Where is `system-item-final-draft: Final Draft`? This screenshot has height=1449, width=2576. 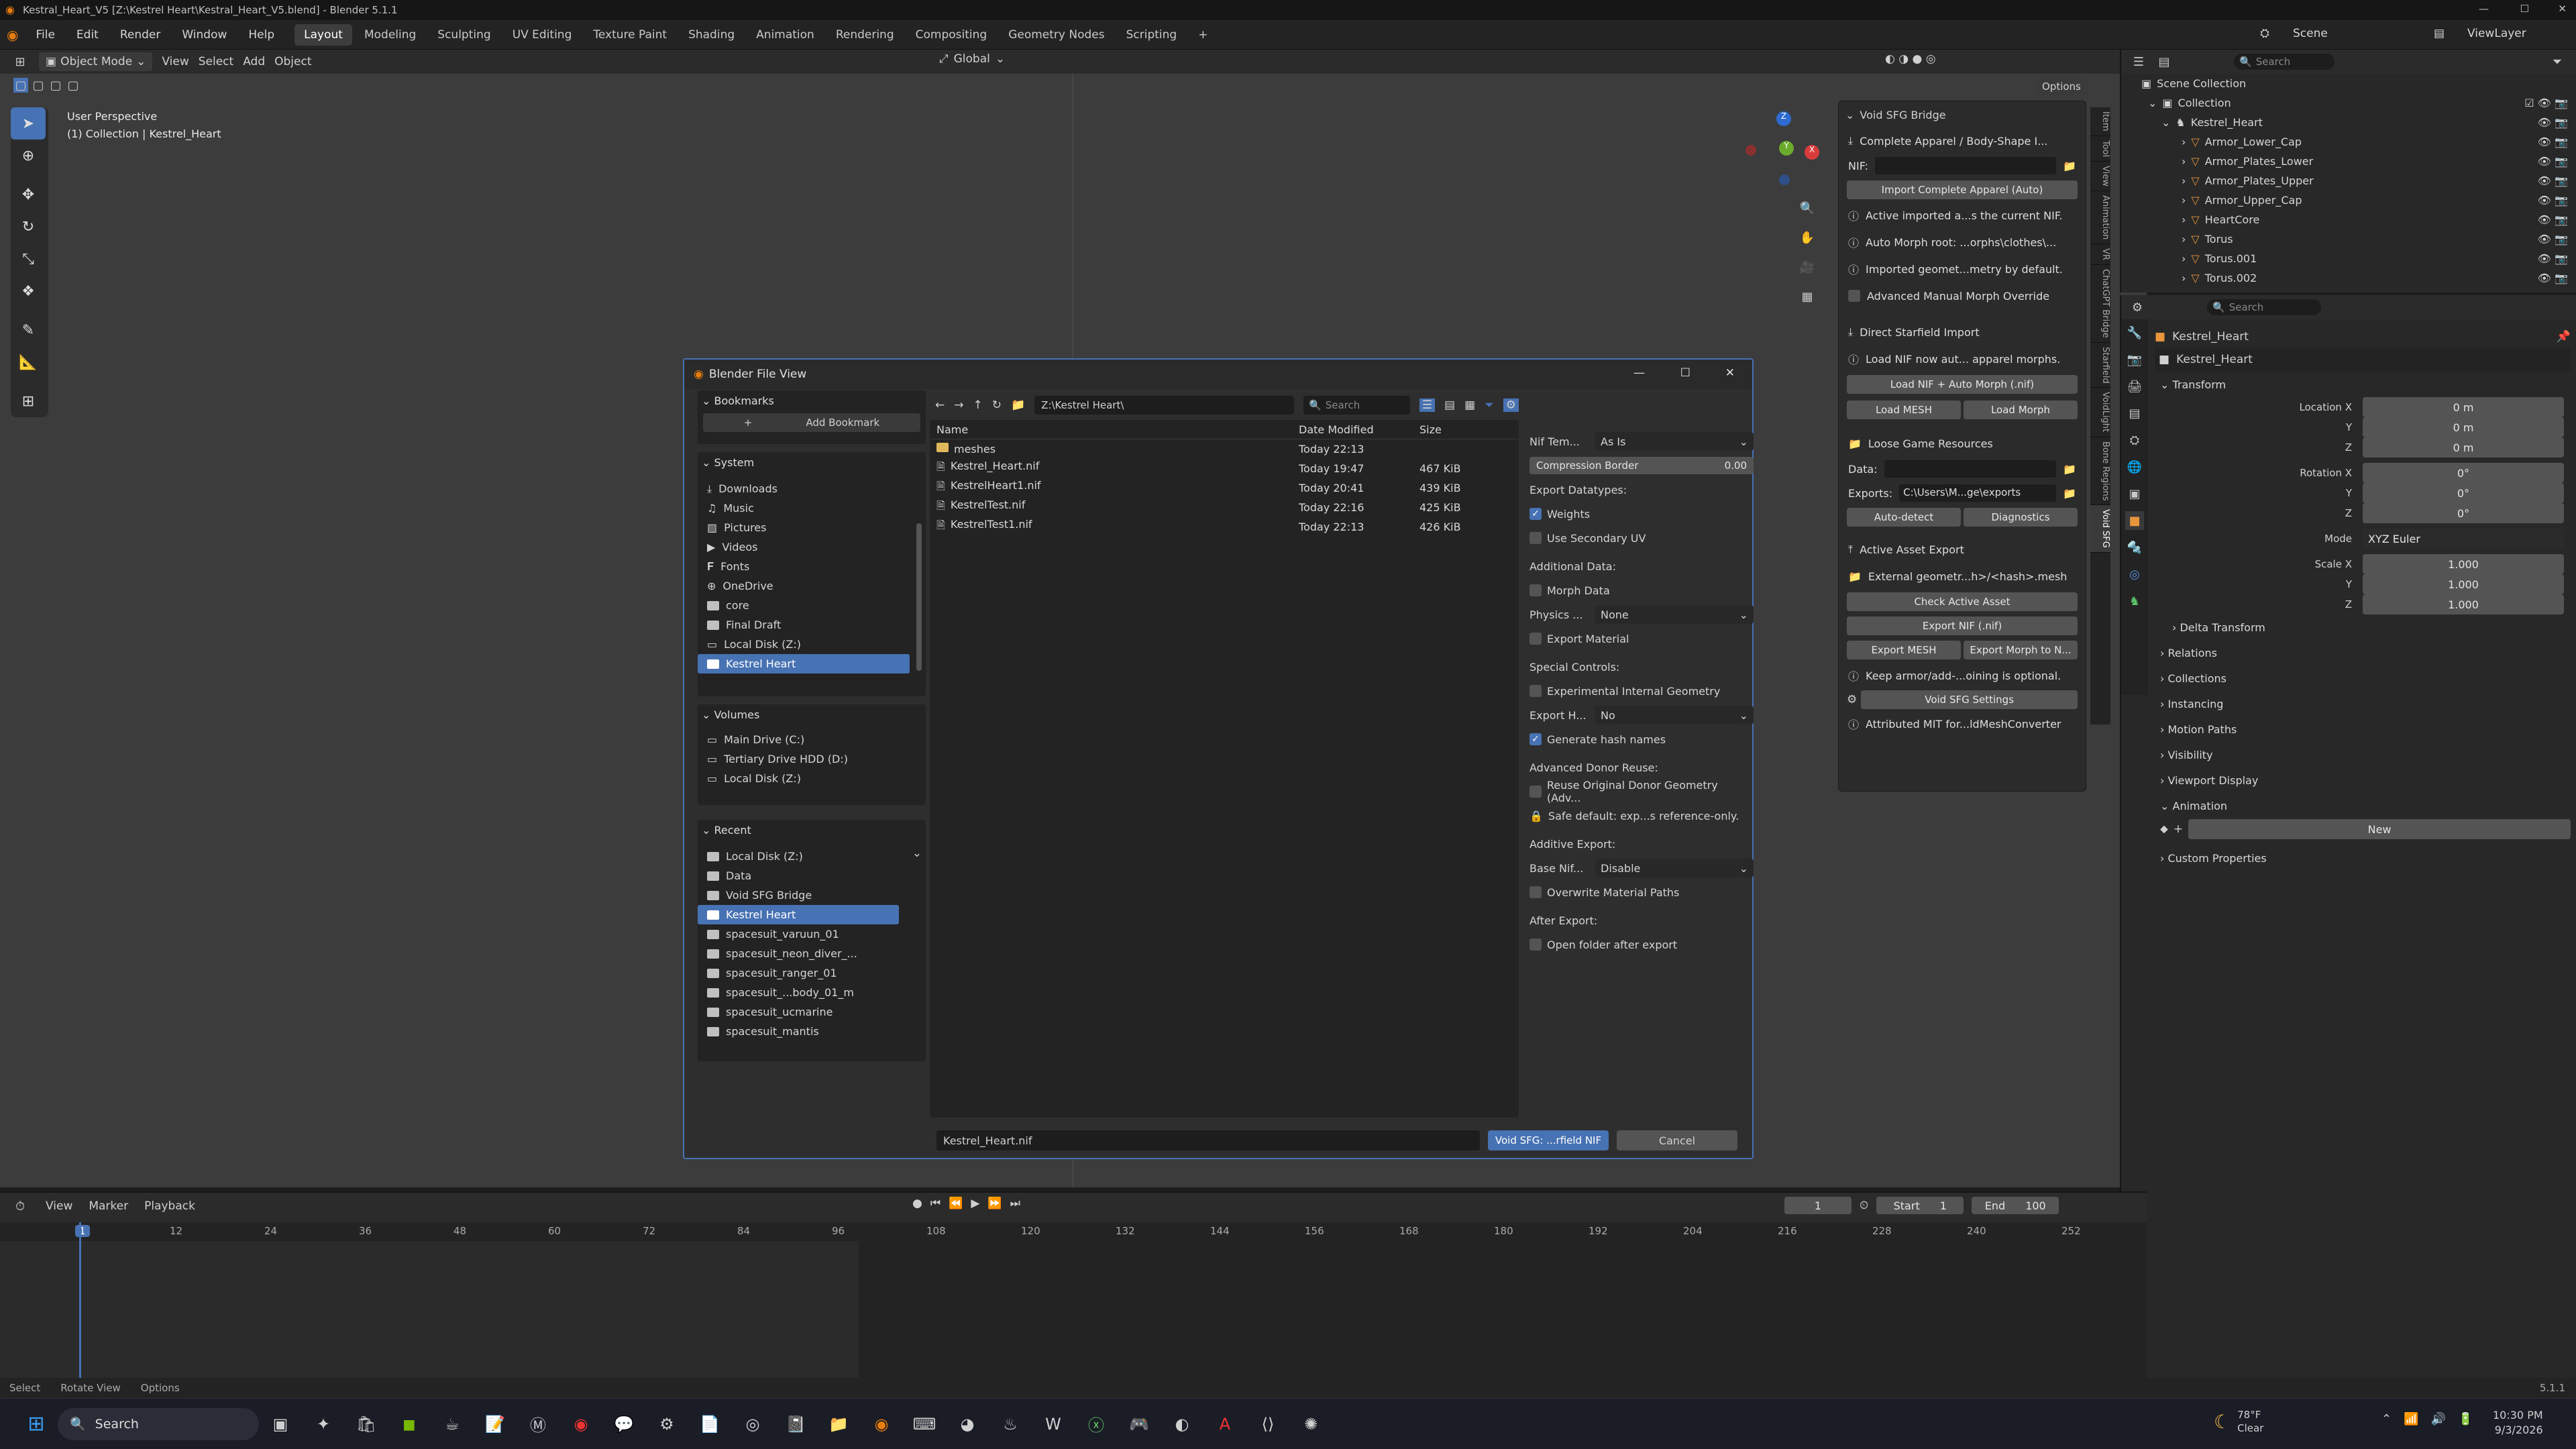 system-item-final-draft: Final Draft is located at coordinates (804, 625).